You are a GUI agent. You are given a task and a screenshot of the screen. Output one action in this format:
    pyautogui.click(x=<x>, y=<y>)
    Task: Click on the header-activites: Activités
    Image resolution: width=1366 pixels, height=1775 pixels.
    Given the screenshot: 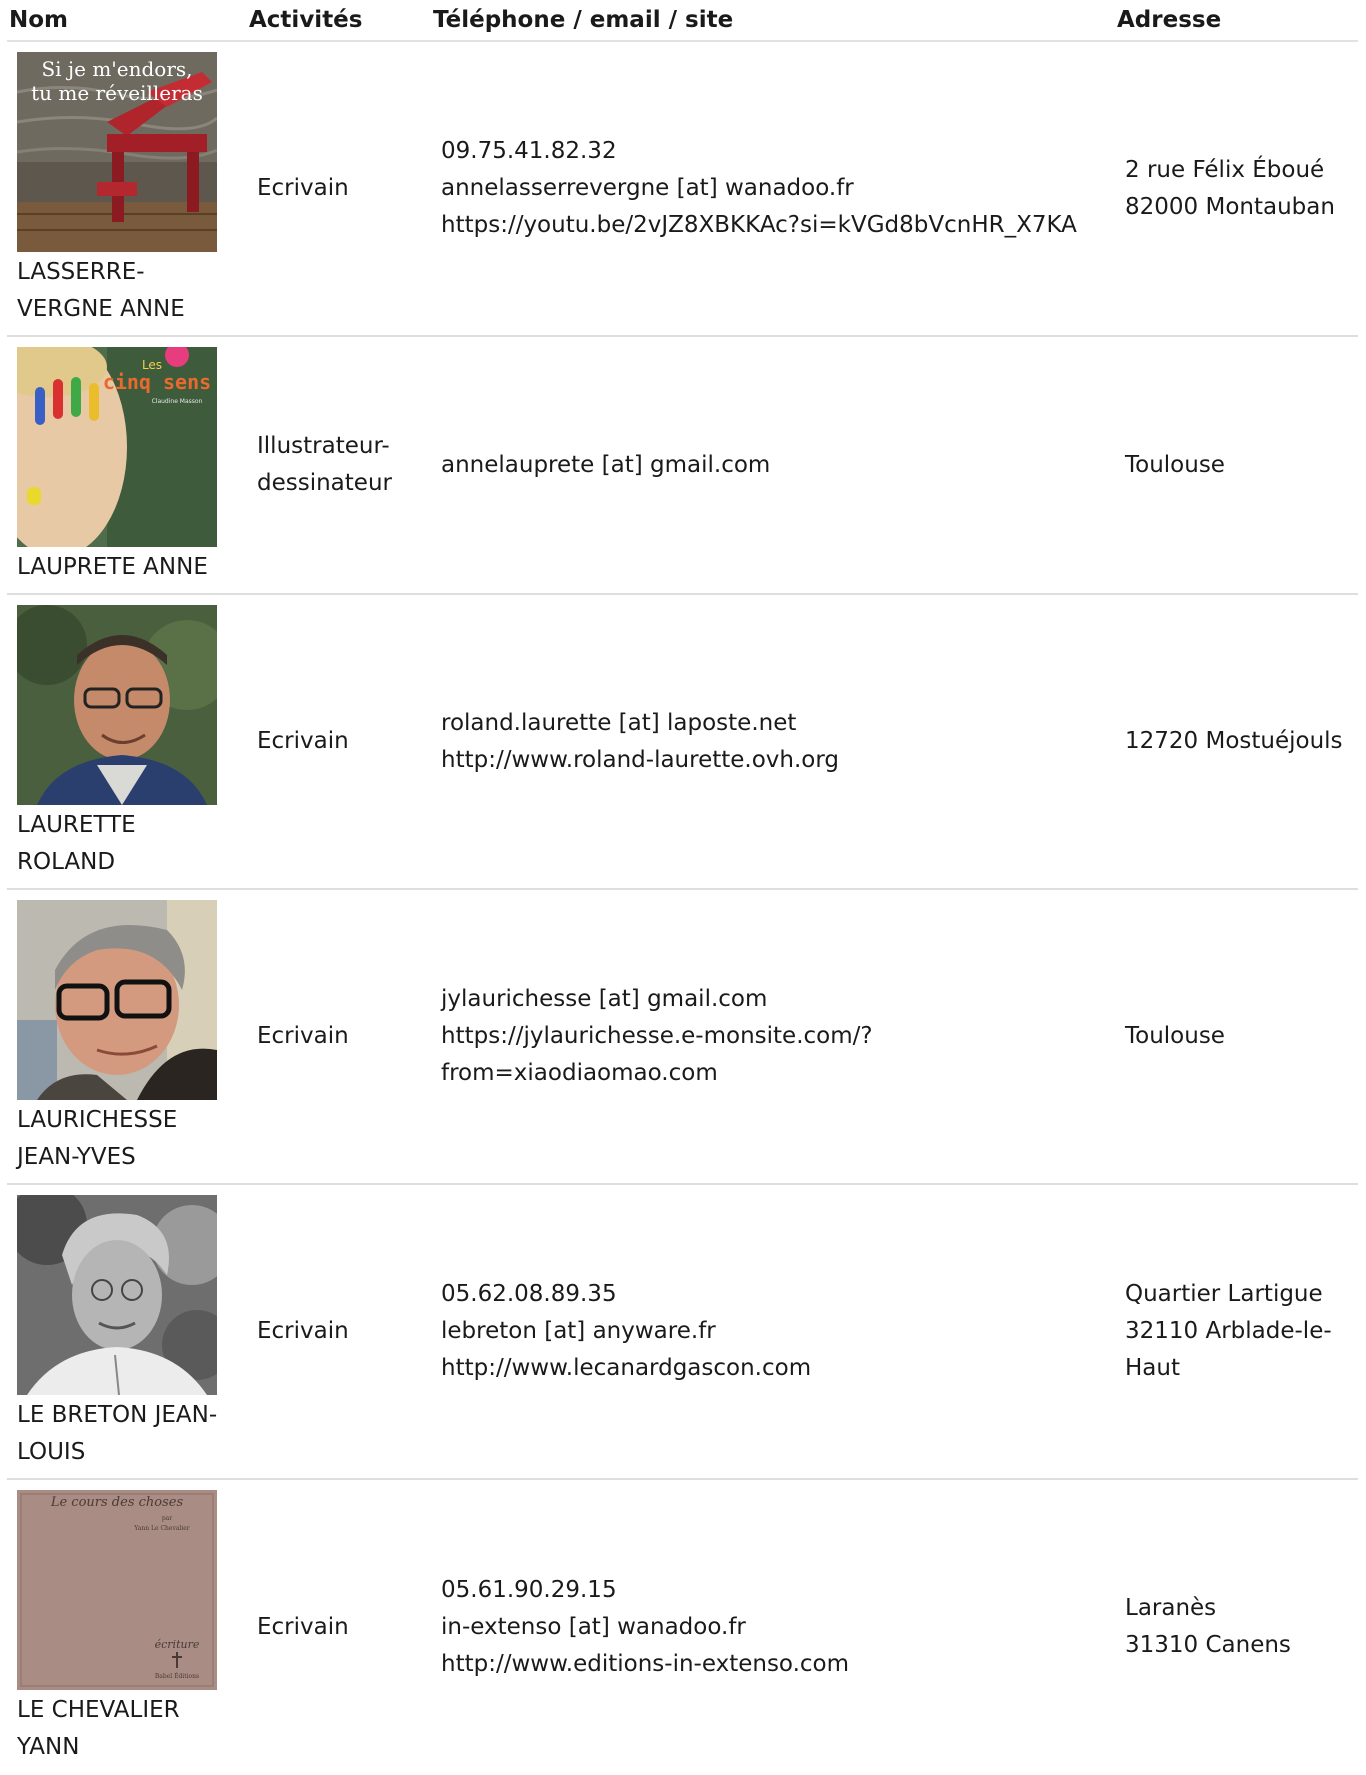 What is the action you would take?
    pyautogui.click(x=339, y=21)
    